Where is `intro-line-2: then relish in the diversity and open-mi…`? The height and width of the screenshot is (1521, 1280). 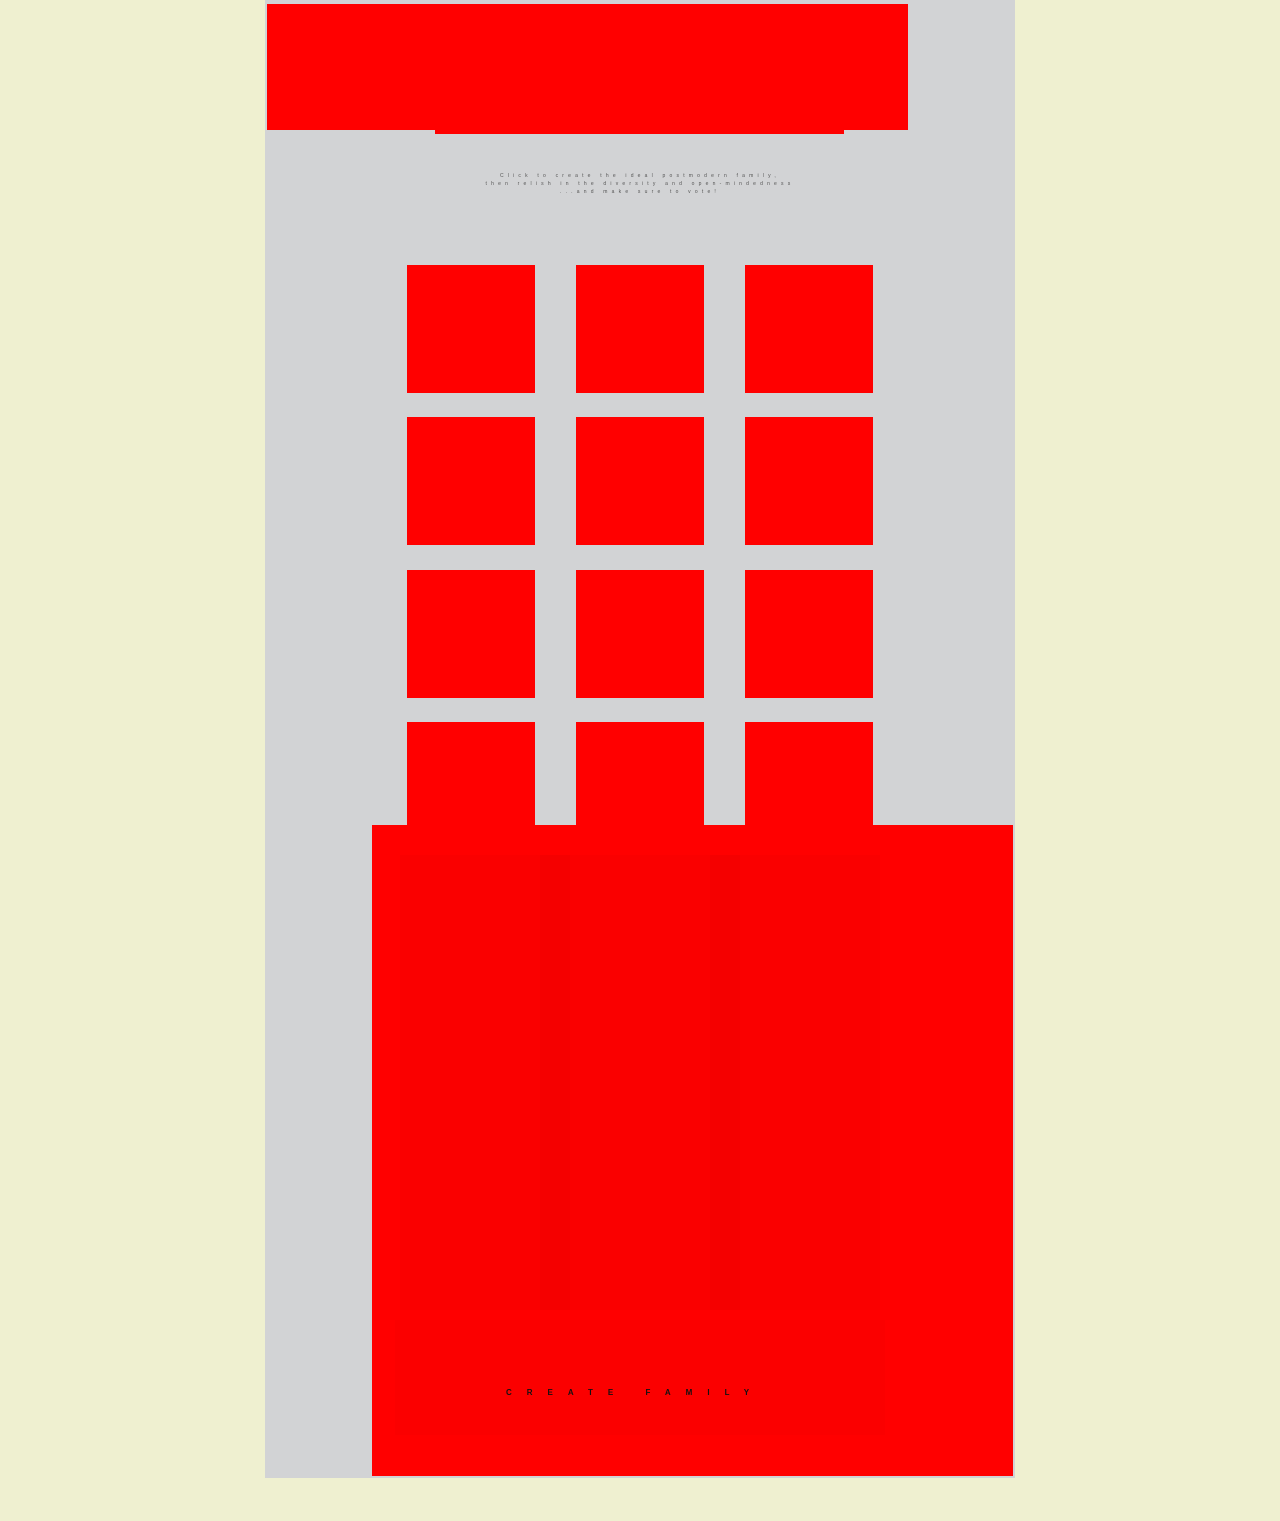 intro-line-2: then relish in the diversity and open-mi… is located at coordinates (640, 184).